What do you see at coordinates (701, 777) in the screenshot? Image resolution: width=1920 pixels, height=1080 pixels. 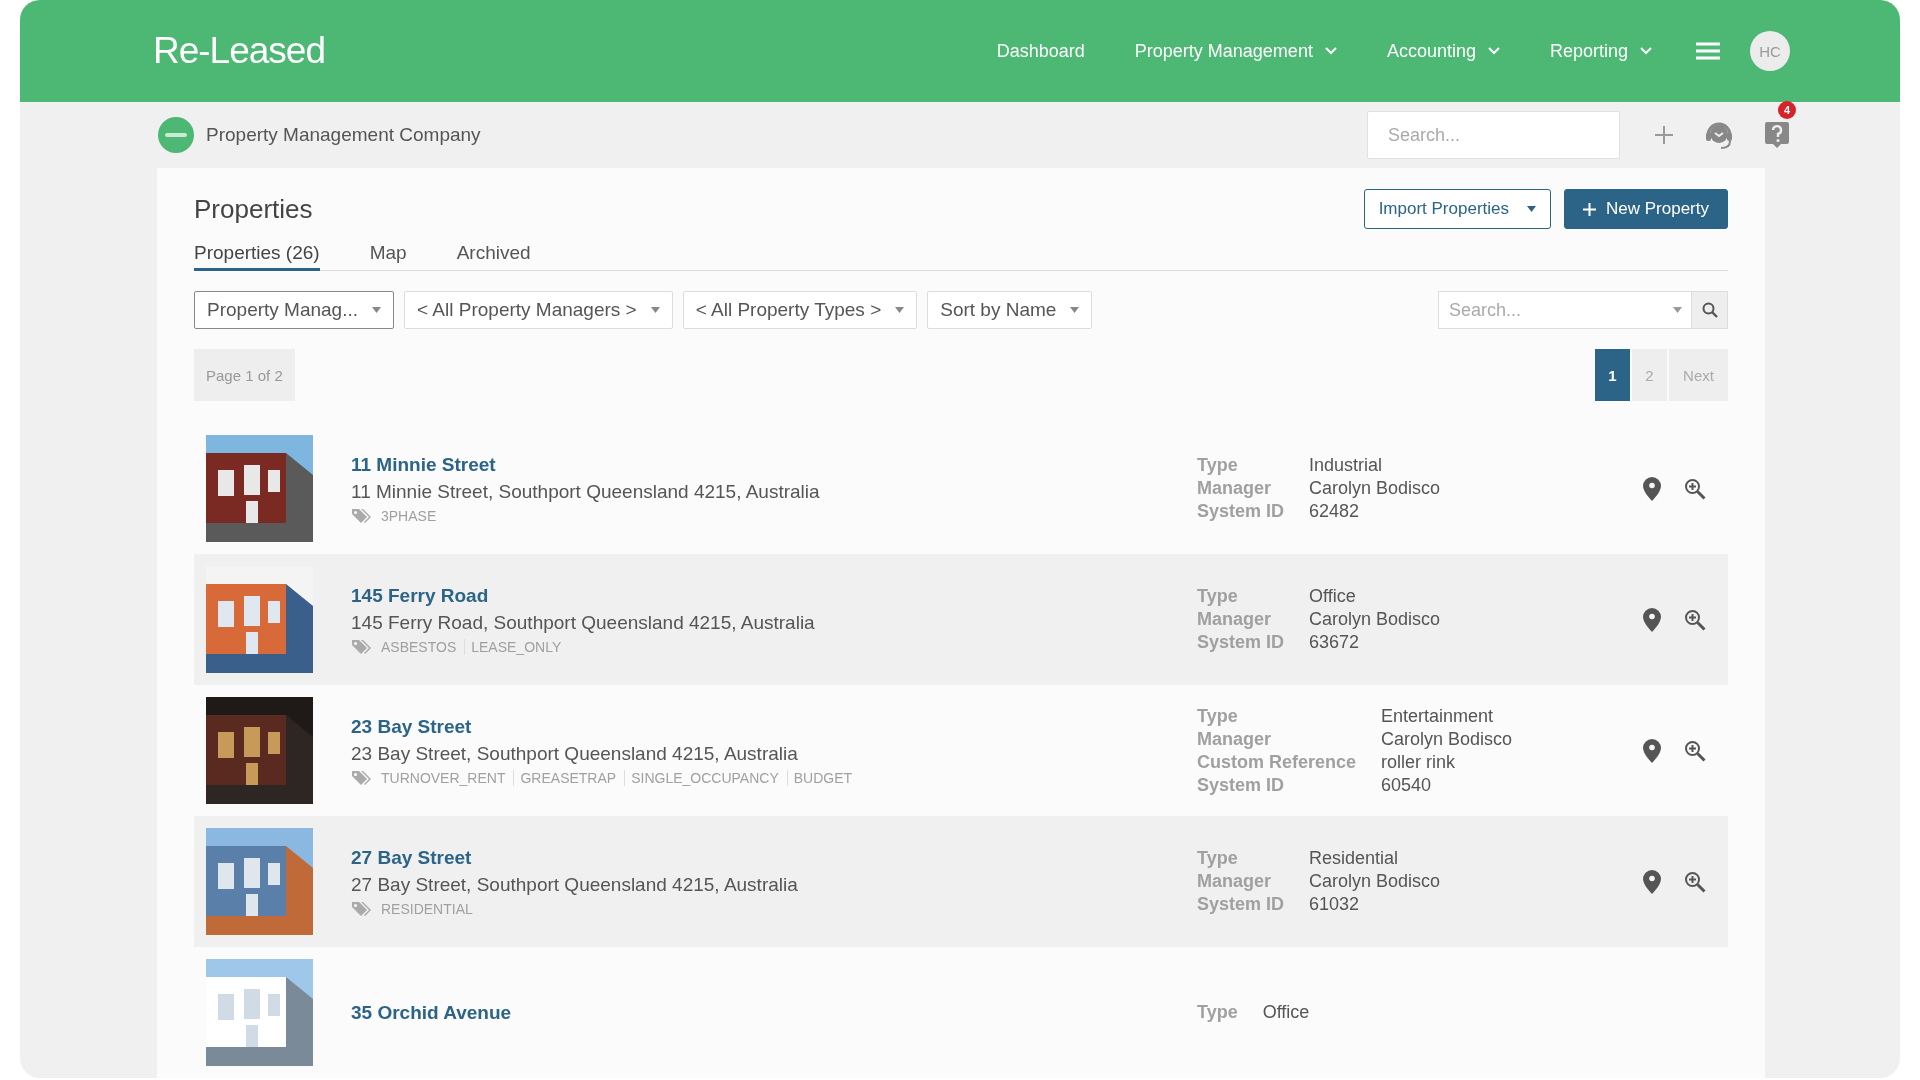 I see `property-tag: SINGLE_OCCUPANCY` at bounding box center [701, 777].